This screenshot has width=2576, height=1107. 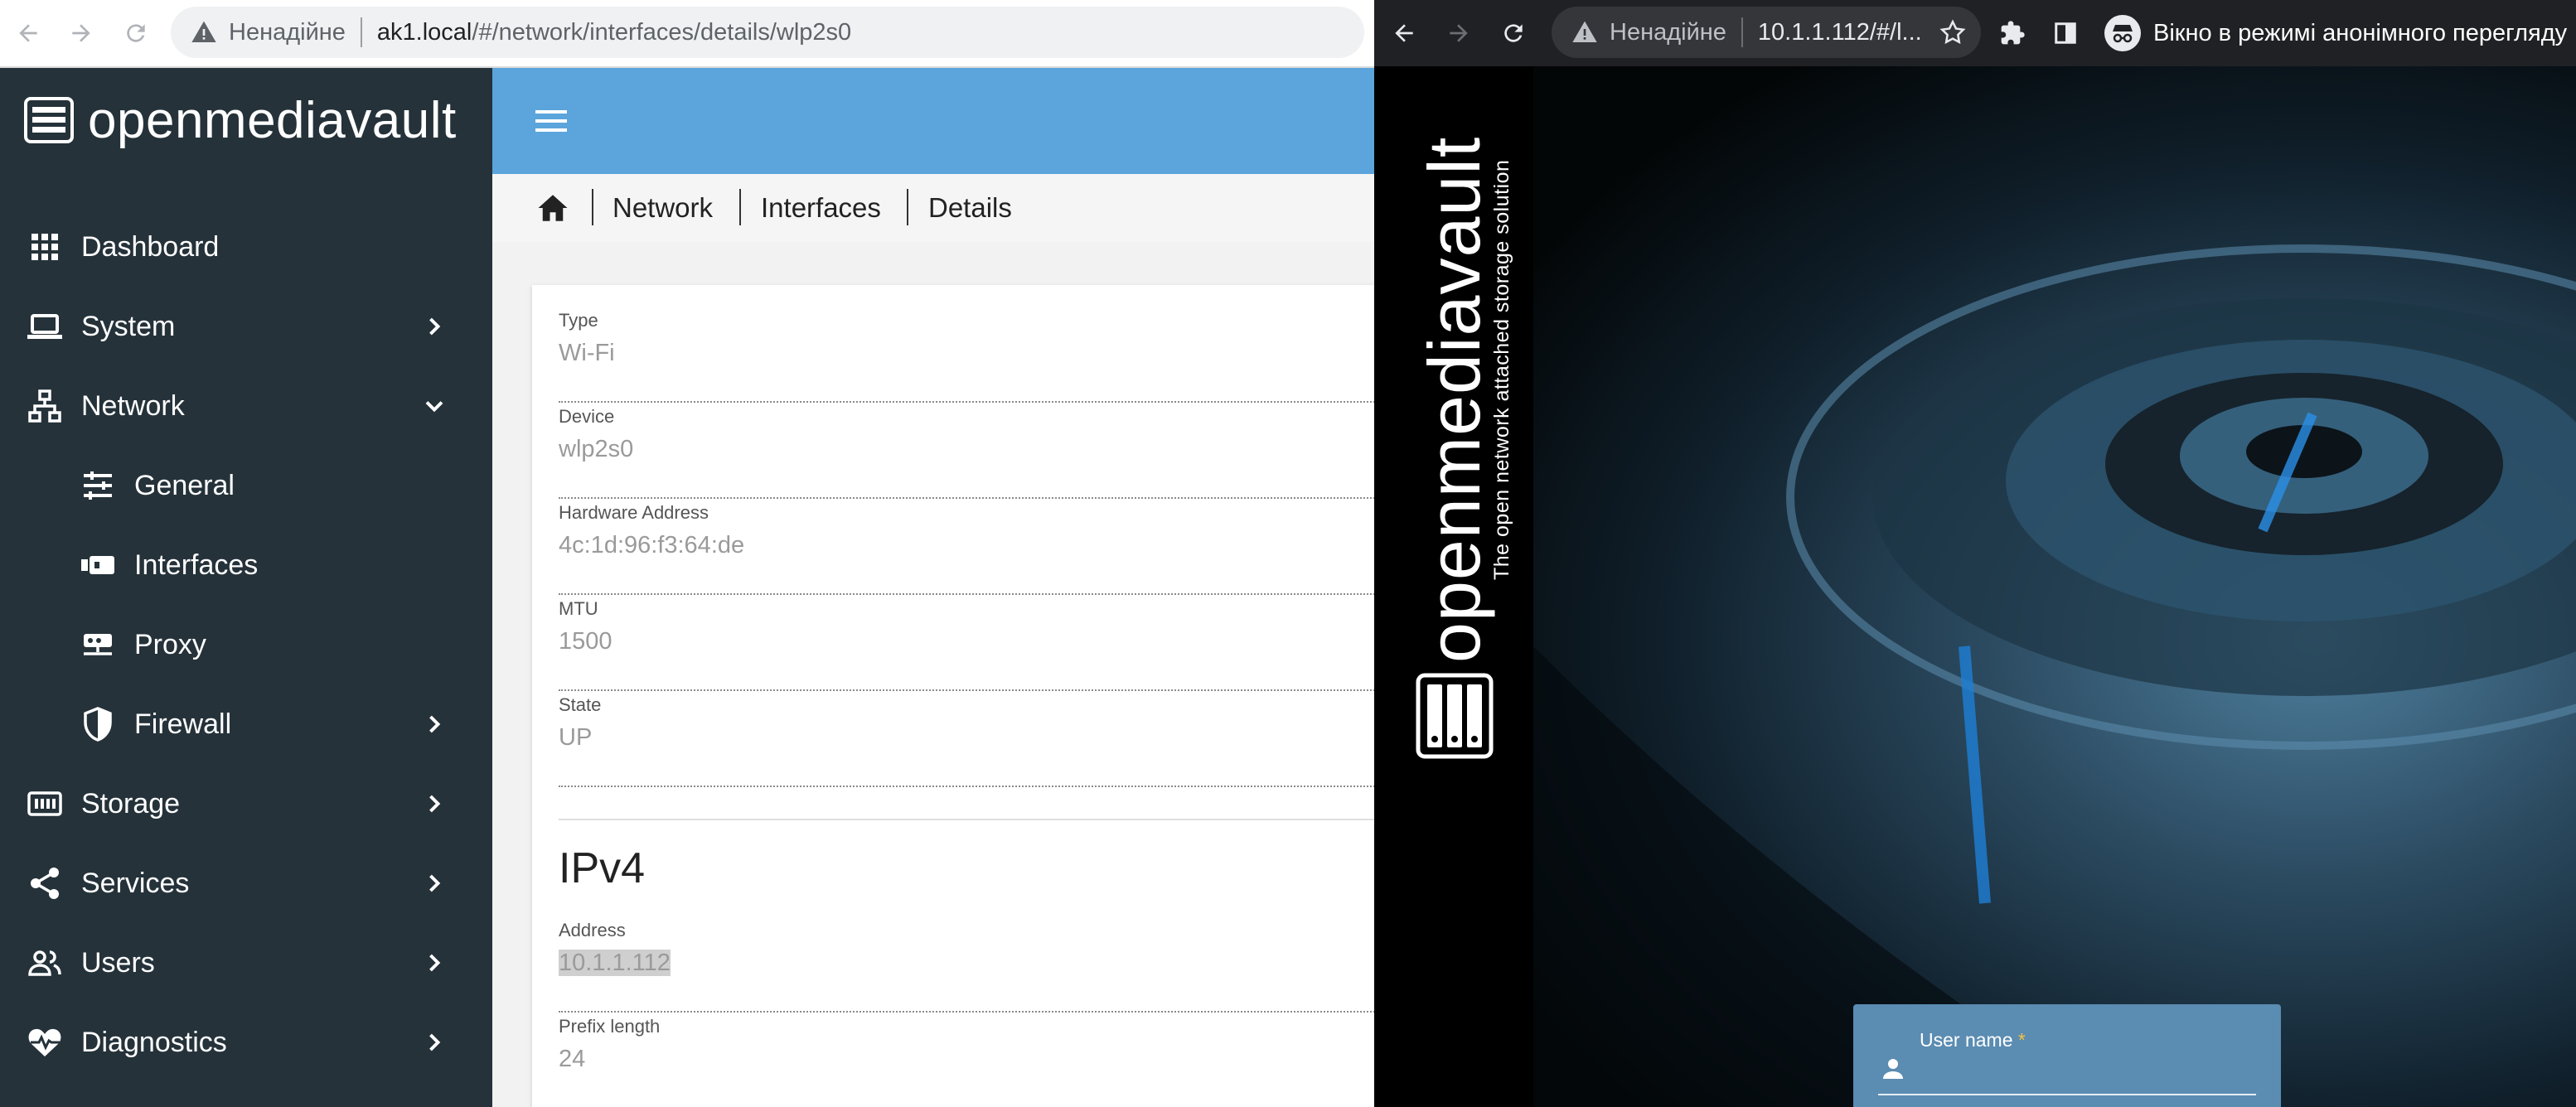 I want to click on section-divider, so click(x=966, y=819).